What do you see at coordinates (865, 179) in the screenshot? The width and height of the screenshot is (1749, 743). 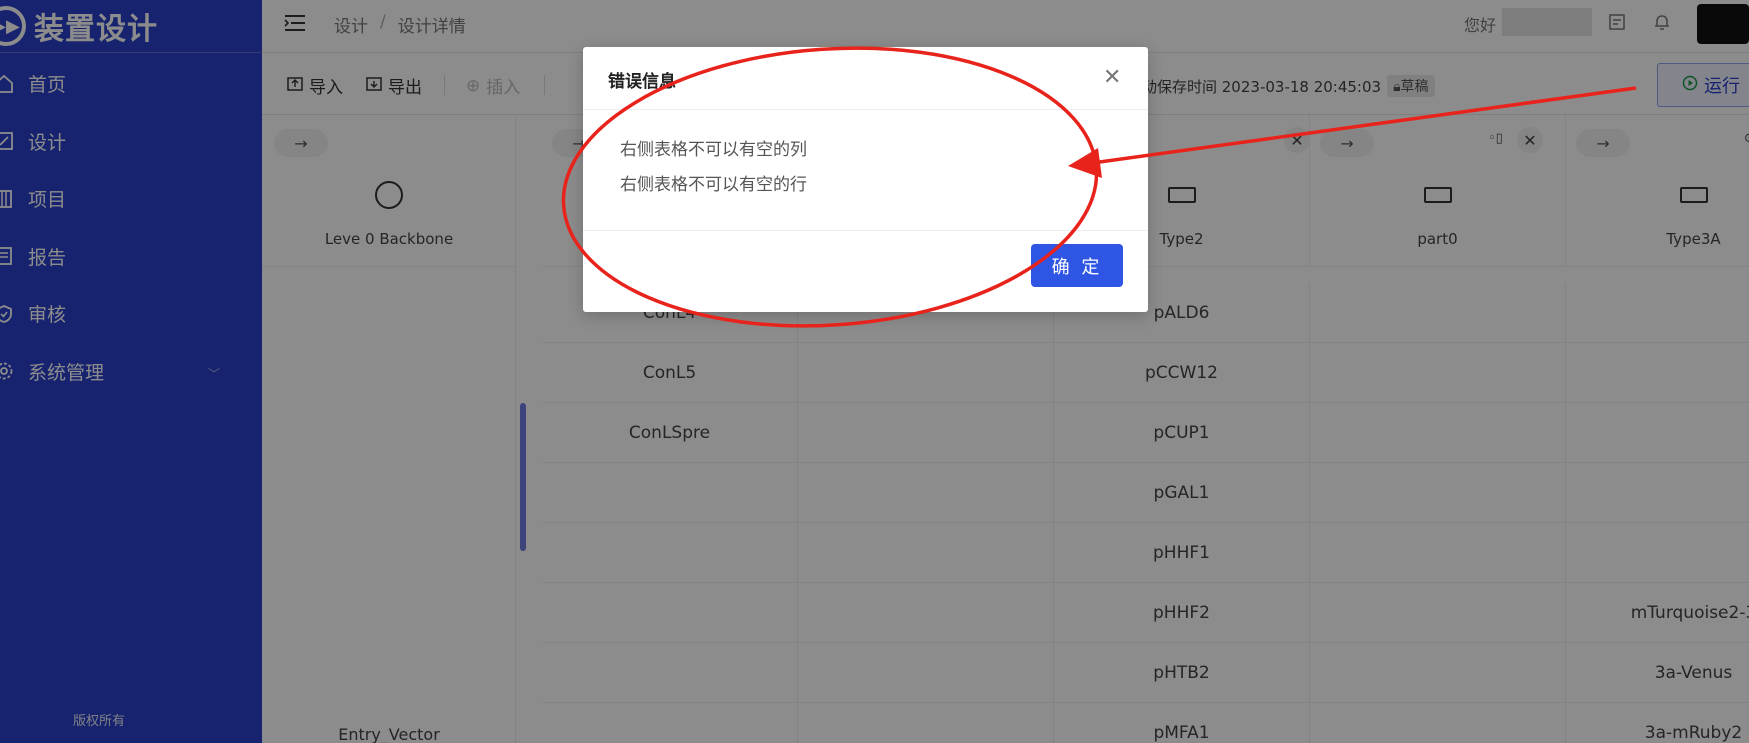 I see `error-dialog: 错误信息 ✕ 右侧表格不可以有空的列 右侧表格不可以有空的行 确 定` at bounding box center [865, 179].